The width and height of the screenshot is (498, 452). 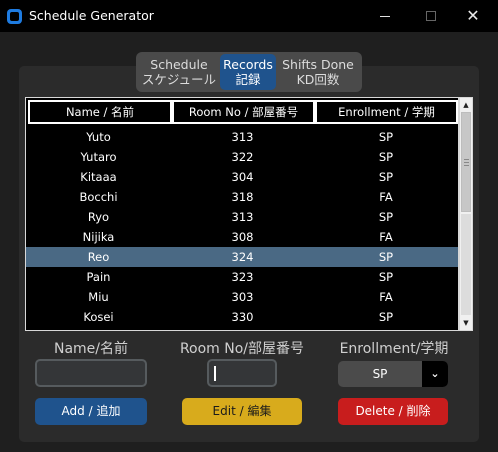 What do you see at coordinates (91, 373) in the screenshot?
I see `name-input` at bounding box center [91, 373].